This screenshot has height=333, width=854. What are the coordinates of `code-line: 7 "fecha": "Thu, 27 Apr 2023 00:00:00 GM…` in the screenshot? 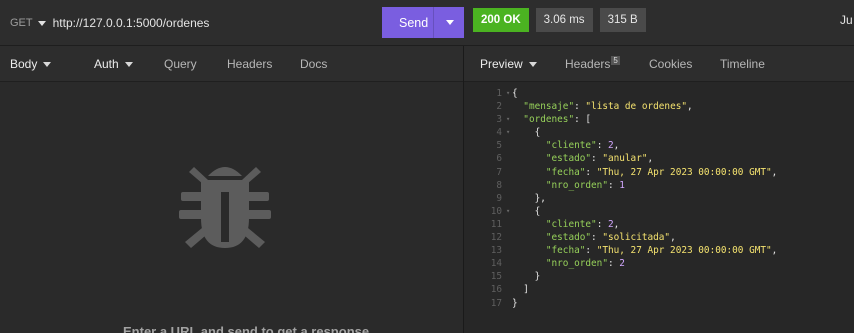 It's located at (659, 172).